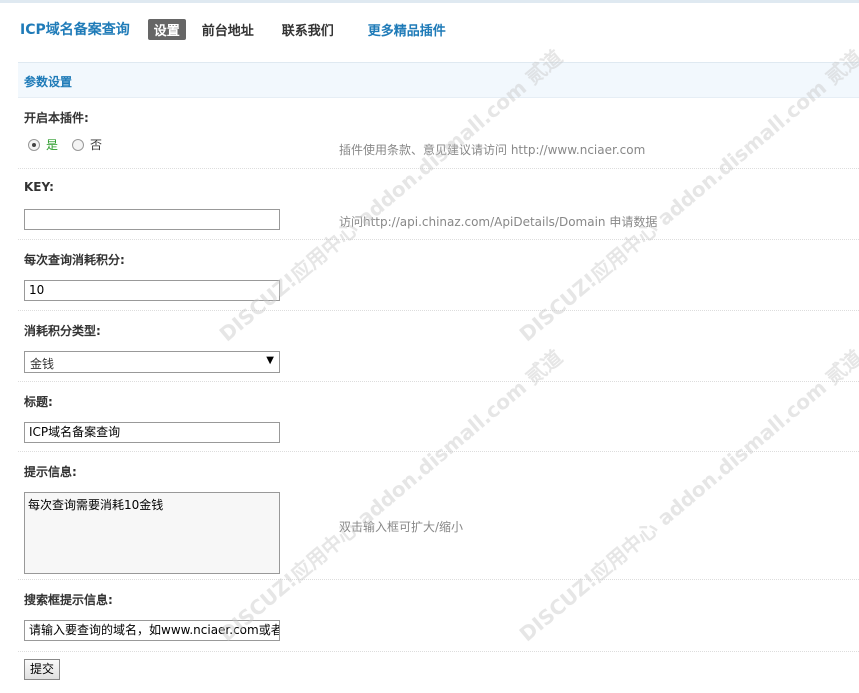 Image resolution: width=859 pixels, height=693 pixels. I want to click on hint-textarea: 每次查询需要消耗10金钱, so click(152, 533).